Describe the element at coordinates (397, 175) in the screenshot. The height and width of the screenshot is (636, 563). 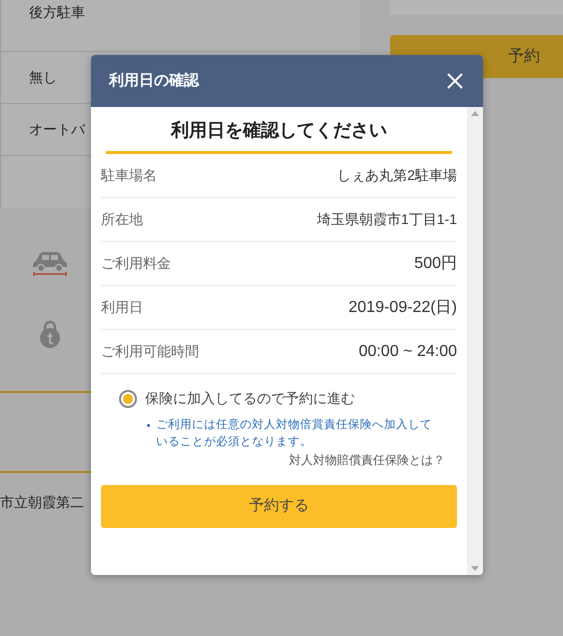
I see `row-value: しぇあ丸第2駐車場` at that location.